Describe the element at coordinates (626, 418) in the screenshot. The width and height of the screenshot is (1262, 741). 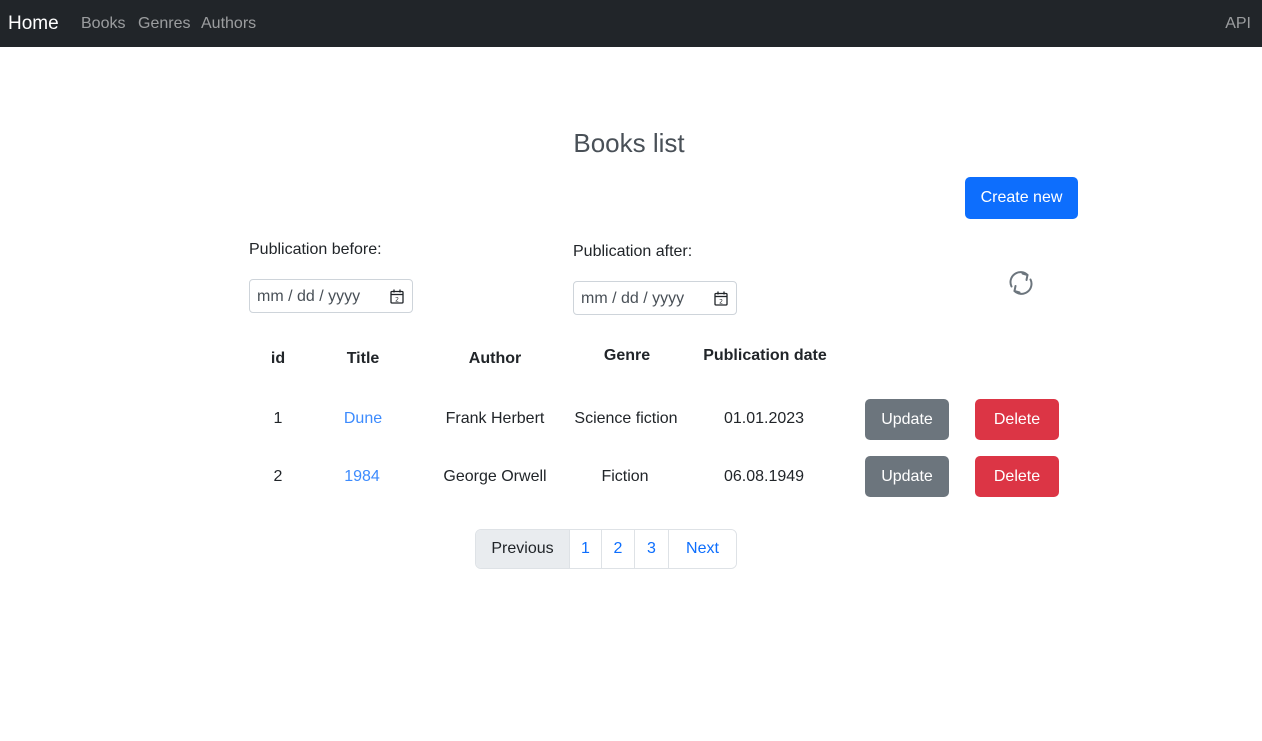
I see `cell-genre: Science fiction` at that location.